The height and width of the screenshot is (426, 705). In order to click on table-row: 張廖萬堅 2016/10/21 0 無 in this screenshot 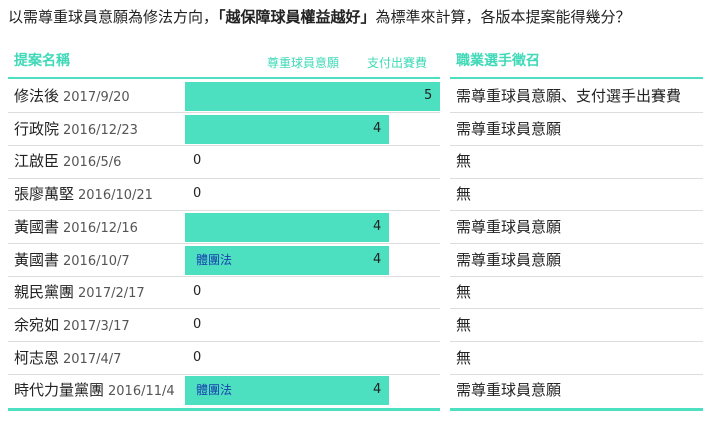, I will do `click(352, 194)`.